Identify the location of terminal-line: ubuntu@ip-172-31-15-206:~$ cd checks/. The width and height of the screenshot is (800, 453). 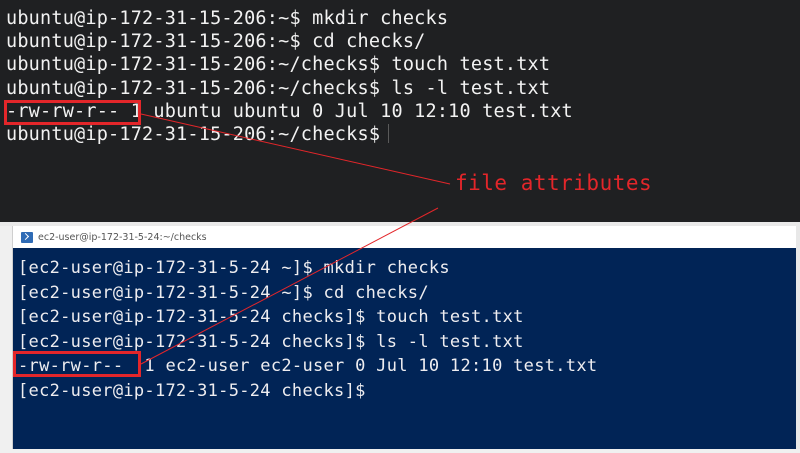
(216, 42).